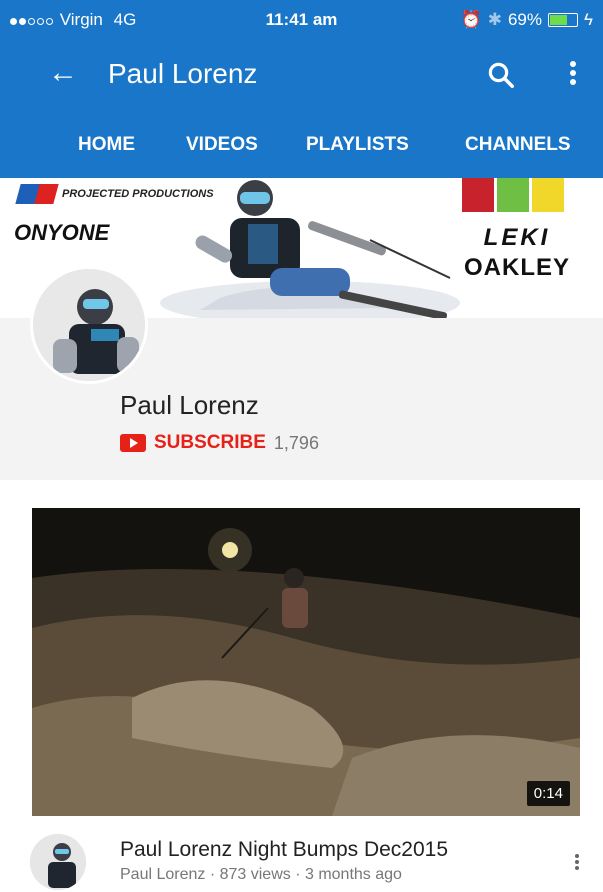 The width and height of the screenshot is (603, 892). What do you see at coordinates (588, 19) in the screenshot?
I see `charging-icon: ϟ` at bounding box center [588, 19].